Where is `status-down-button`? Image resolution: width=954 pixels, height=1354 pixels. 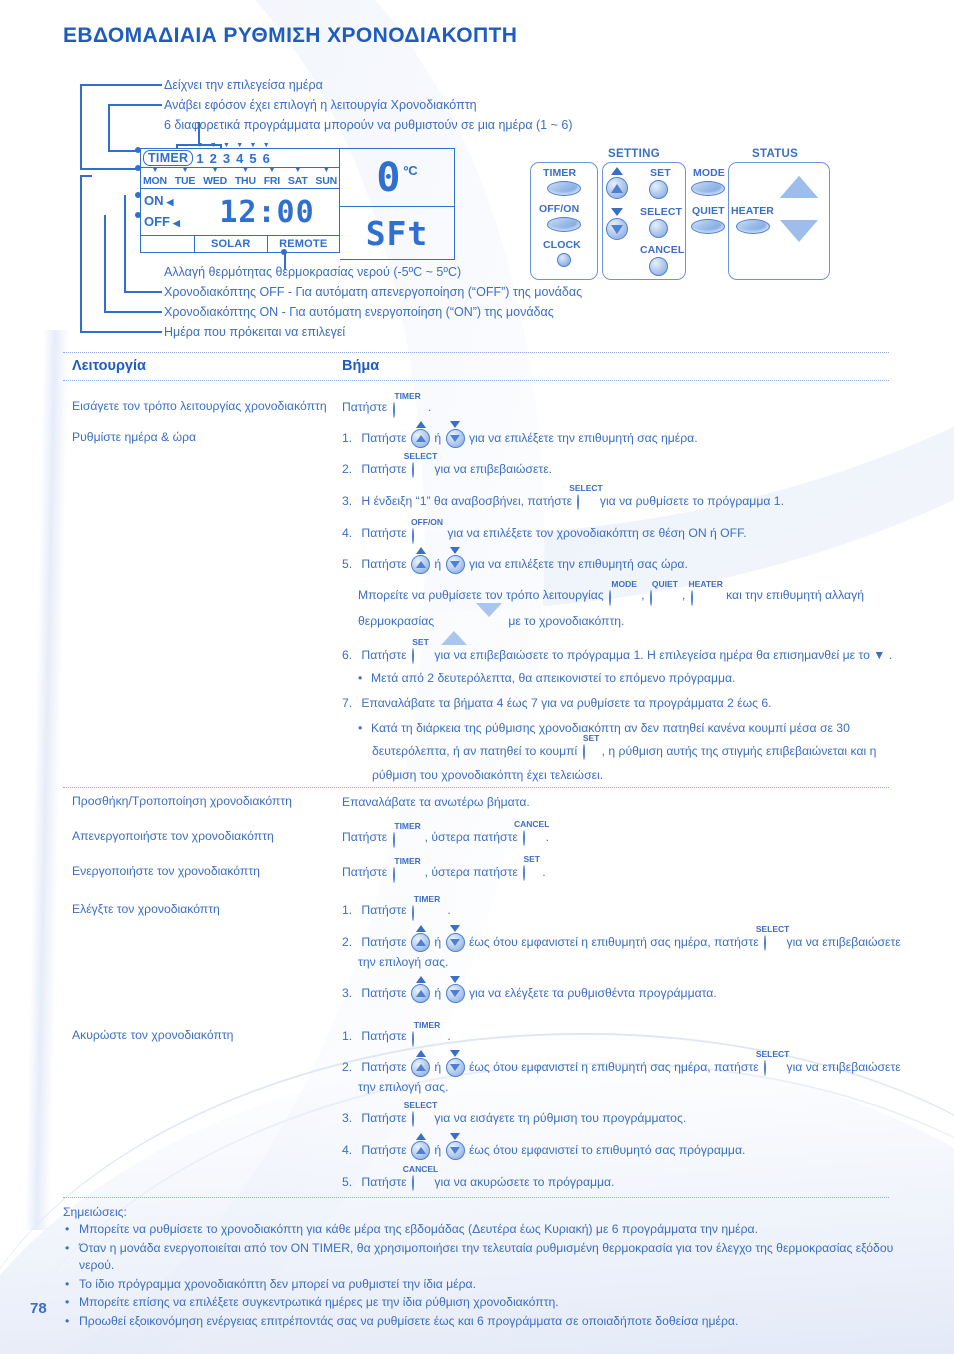 status-down-button is located at coordinates (799, 231).